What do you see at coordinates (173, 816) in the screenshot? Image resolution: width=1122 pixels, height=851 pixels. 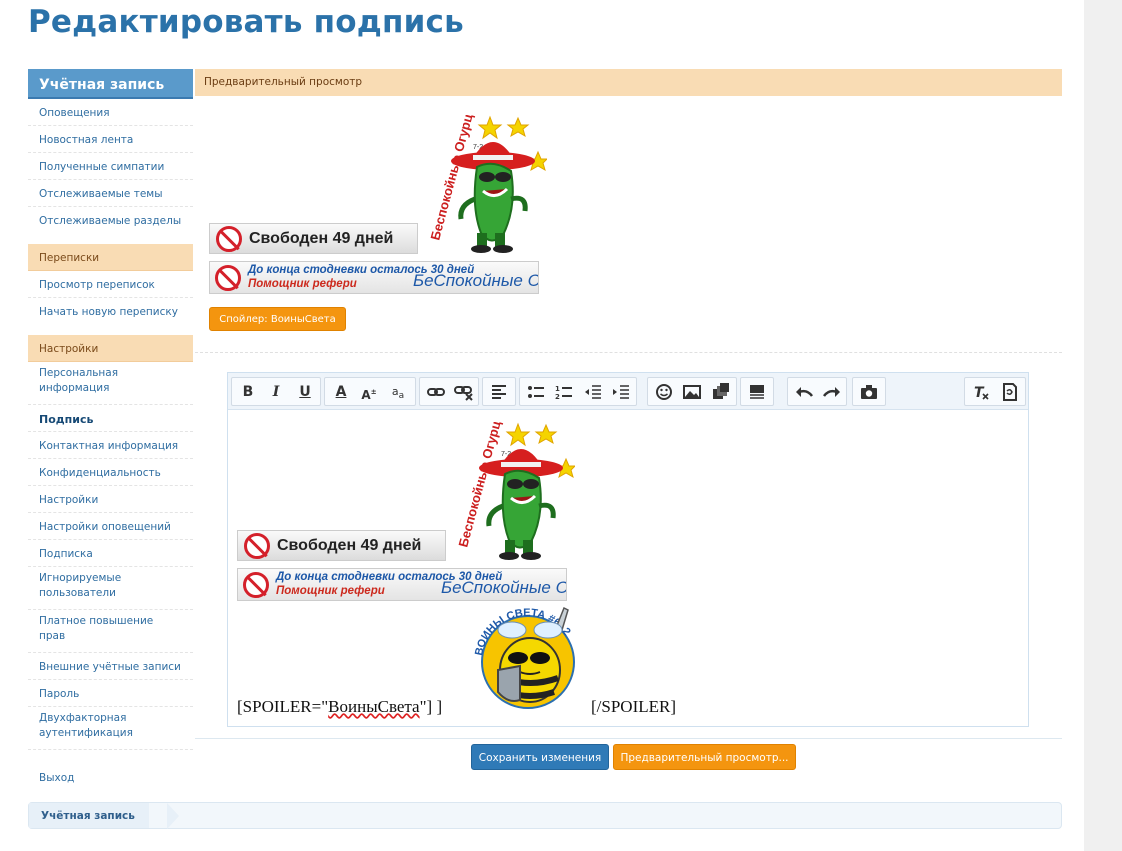 I see `breadcrumb-arrow` at bounding box center [173, 816].